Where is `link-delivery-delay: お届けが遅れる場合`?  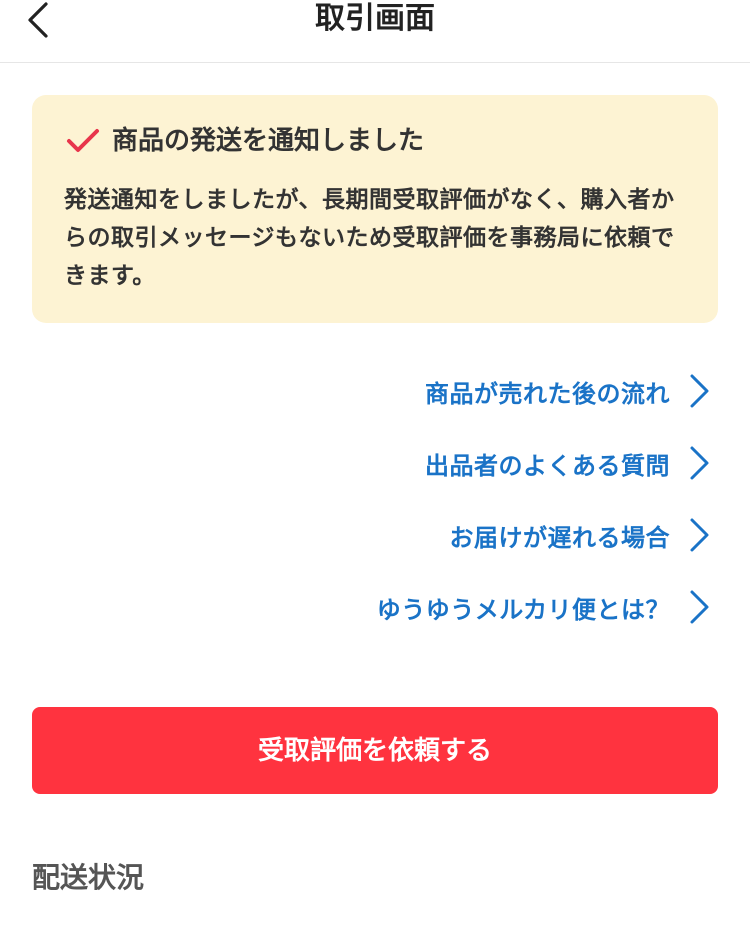
link-delivery-delay: お届けが遅れる場合 is located at coordinates (372, 535).